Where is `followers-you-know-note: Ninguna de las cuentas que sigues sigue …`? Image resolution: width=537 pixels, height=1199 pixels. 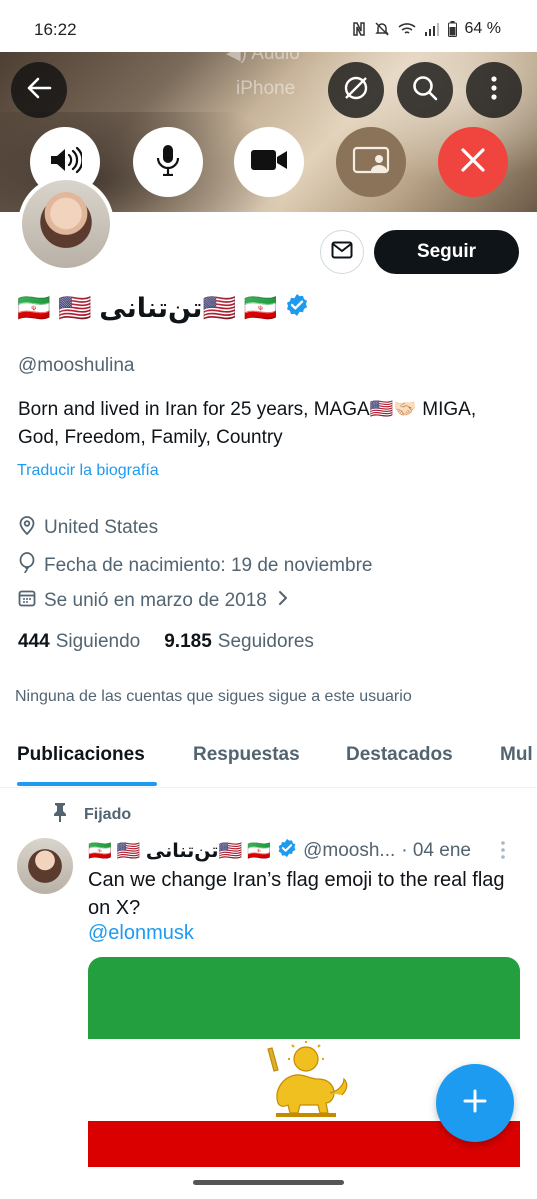
followers-you-know-note: Ninguna de las cuentas que sigues sigue … is located at coordinates (213, 696).